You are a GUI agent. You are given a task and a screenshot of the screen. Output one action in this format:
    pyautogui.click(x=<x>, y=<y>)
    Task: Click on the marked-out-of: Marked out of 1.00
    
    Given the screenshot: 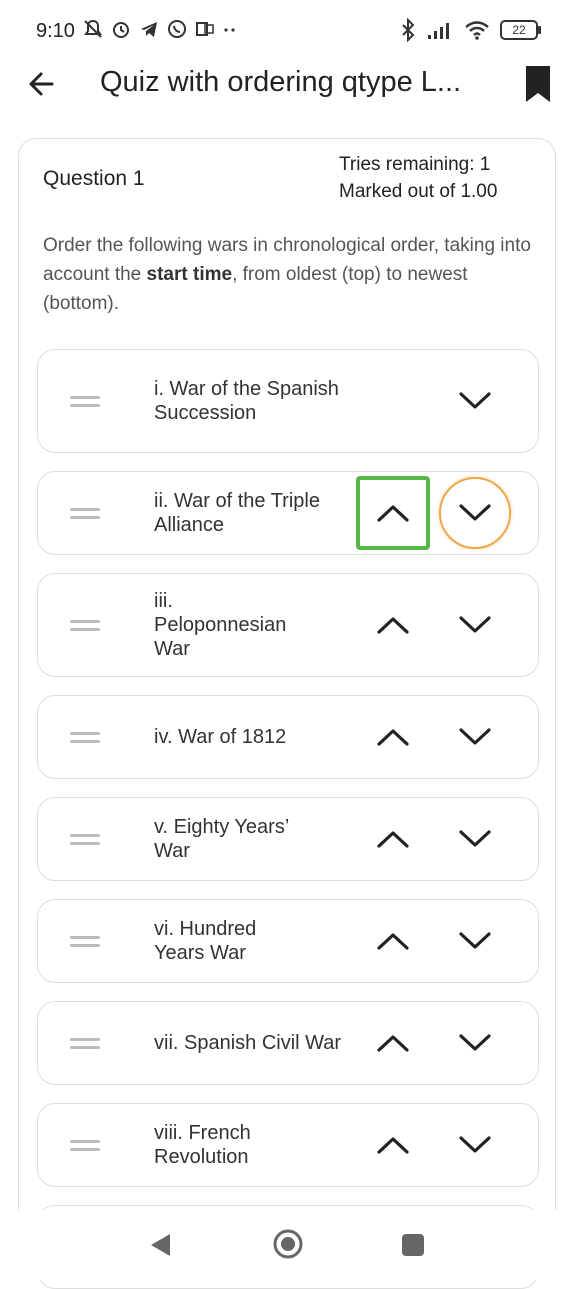 What is the action you would take?
    pyautogui.click(x=418, y=191)
    